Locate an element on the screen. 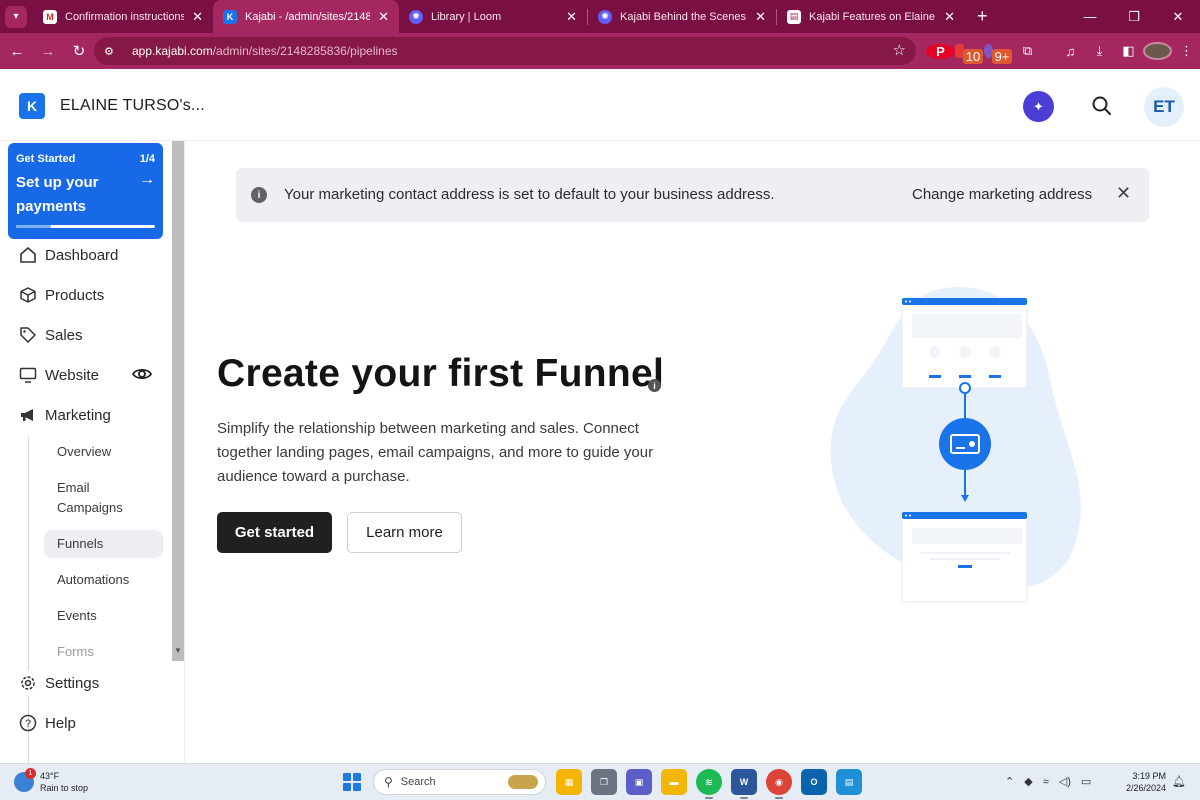  sidebar-scrollbar is located at coordinates (178, 401).